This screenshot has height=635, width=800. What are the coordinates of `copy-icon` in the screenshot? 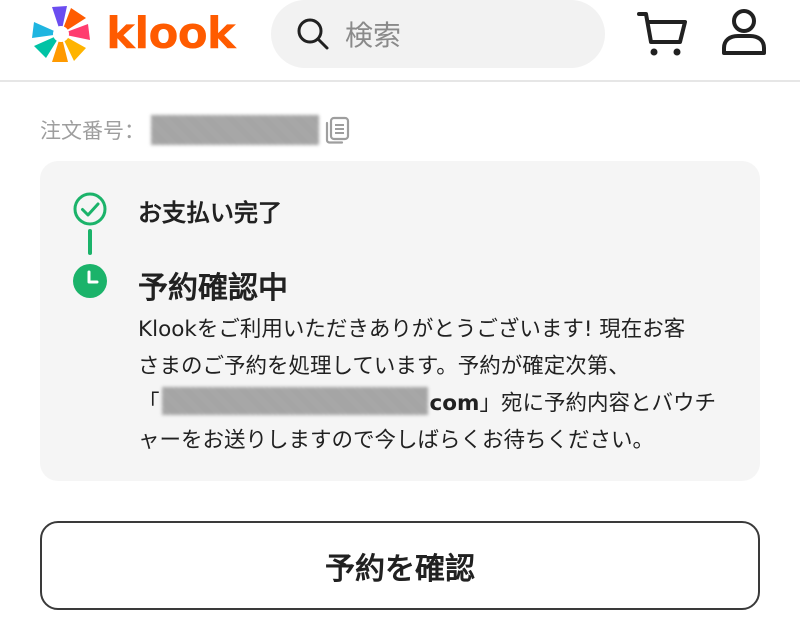 It's located at (337, 130).